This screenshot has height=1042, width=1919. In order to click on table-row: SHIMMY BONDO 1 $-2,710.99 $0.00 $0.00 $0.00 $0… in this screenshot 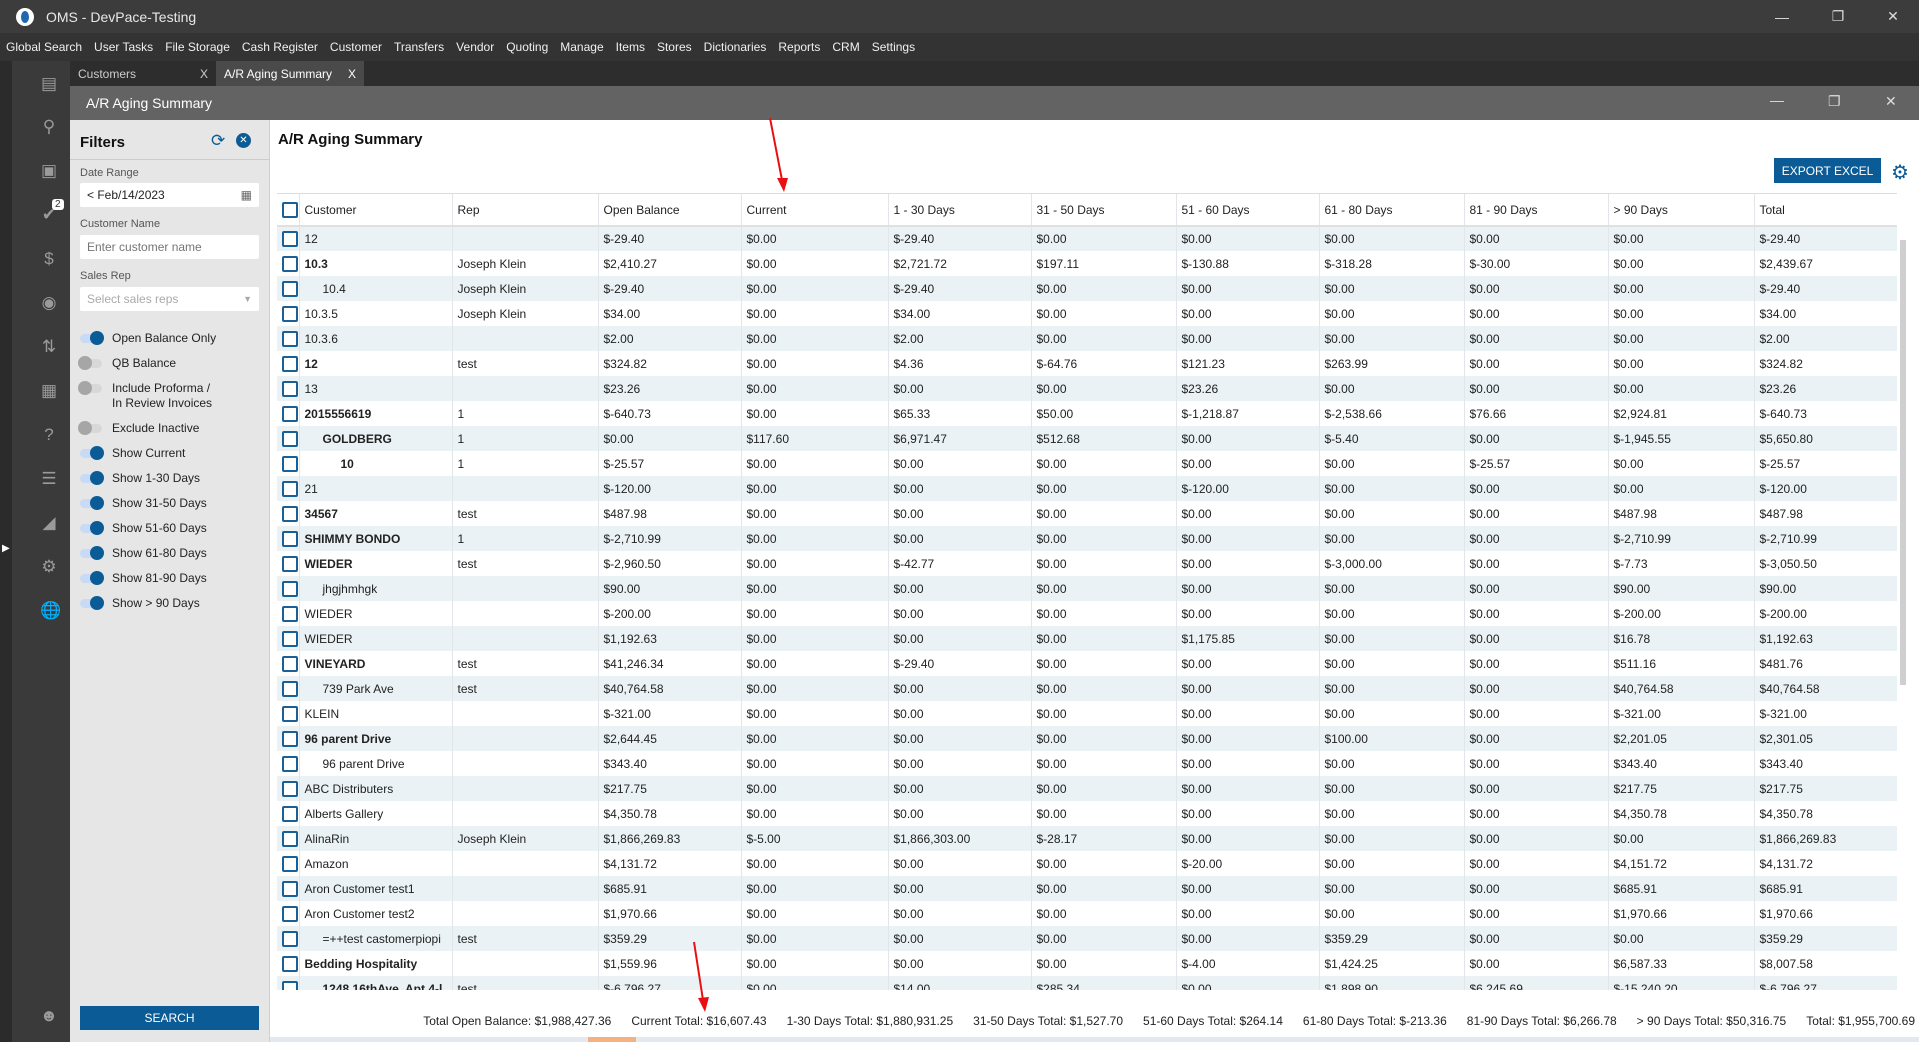, I will do `click(1087, 538)`.